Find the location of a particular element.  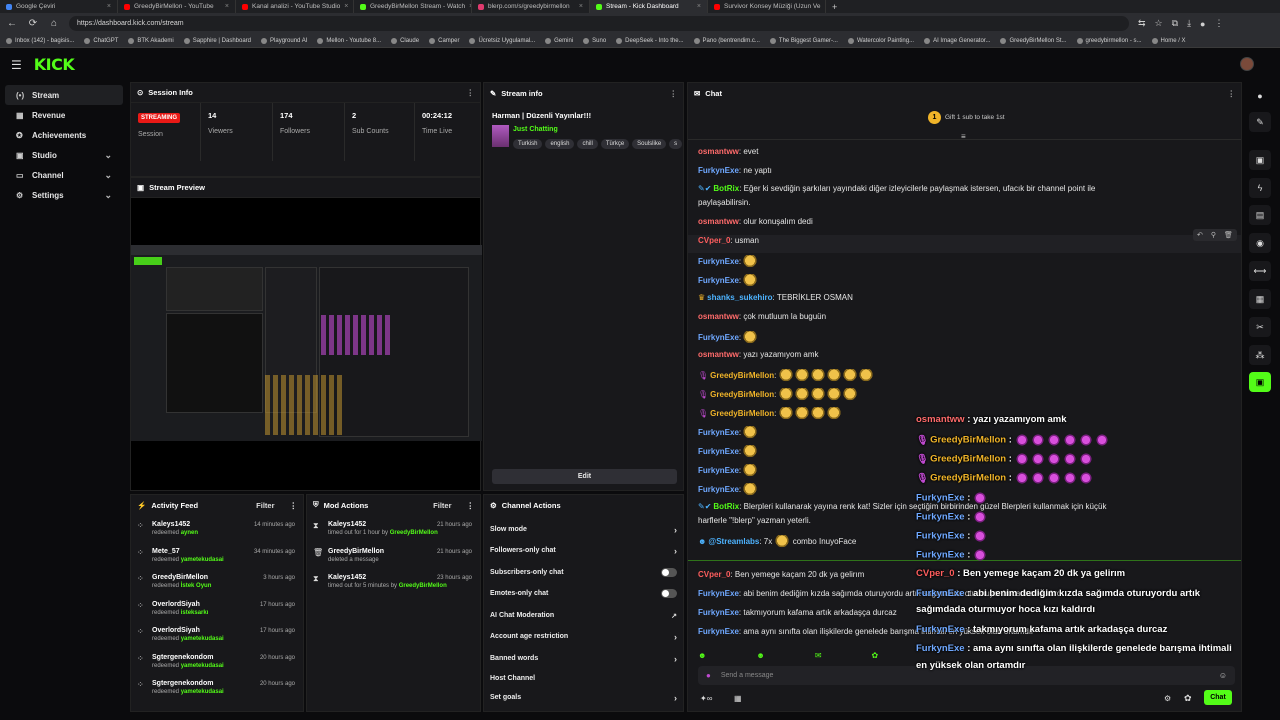

url-input: https://dashboard.kick.com/stream is located at coordinates (599, 23).